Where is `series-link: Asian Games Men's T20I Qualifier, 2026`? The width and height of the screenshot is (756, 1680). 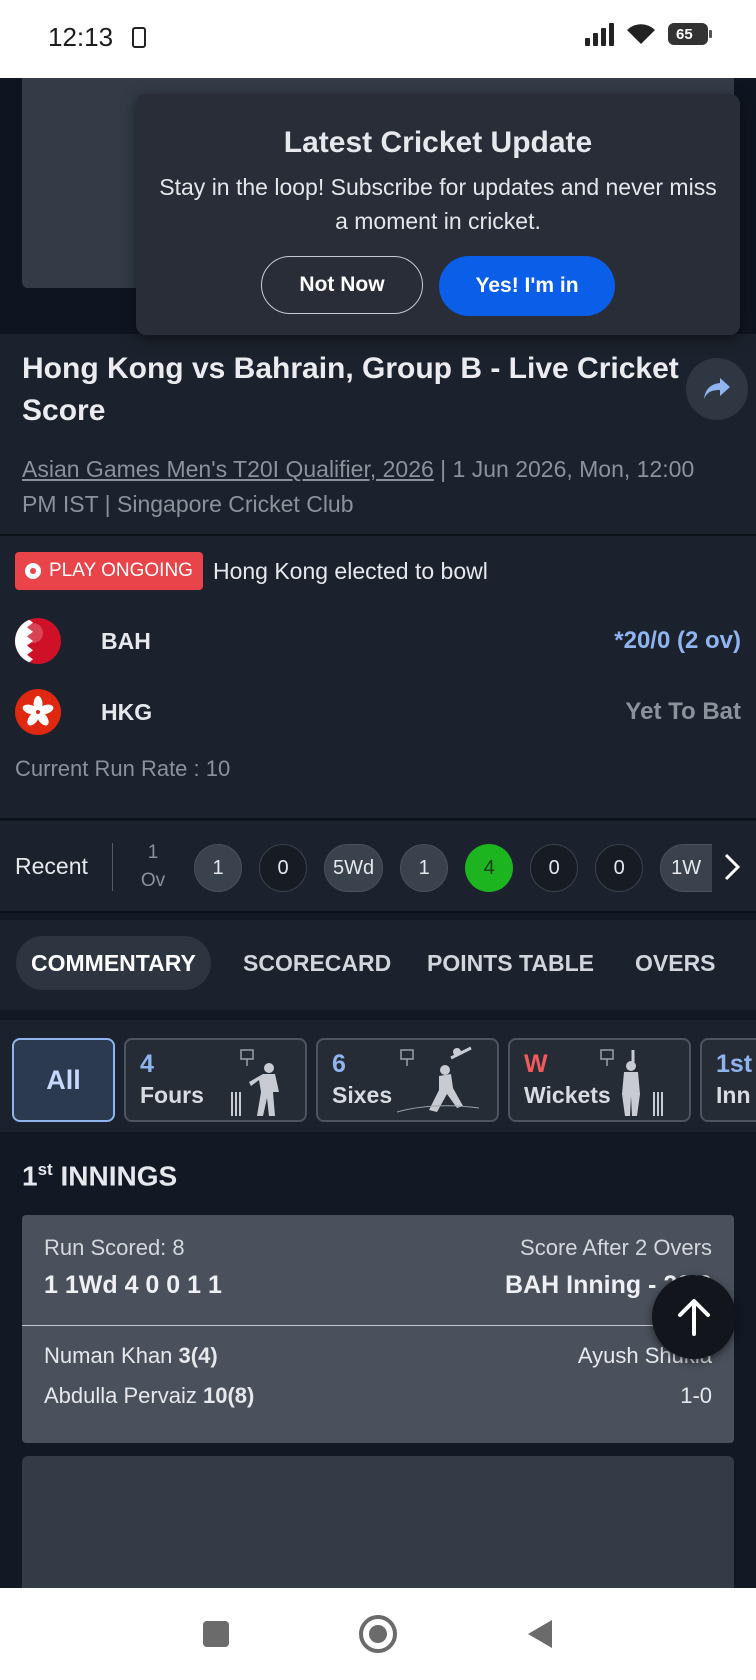 series-link: Asian Games Men's T20I Qualifier, 2026 is located at coordinates (228, 469).